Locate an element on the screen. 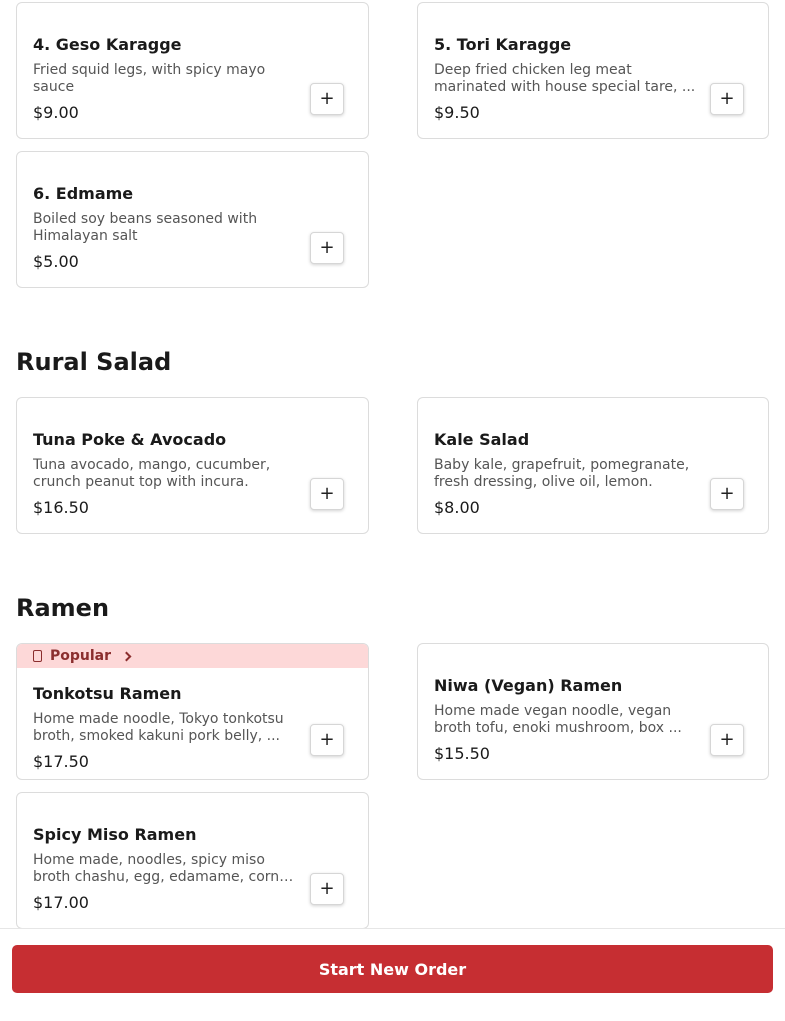  popular-badge: Popular is located at coordinates (192, 656).